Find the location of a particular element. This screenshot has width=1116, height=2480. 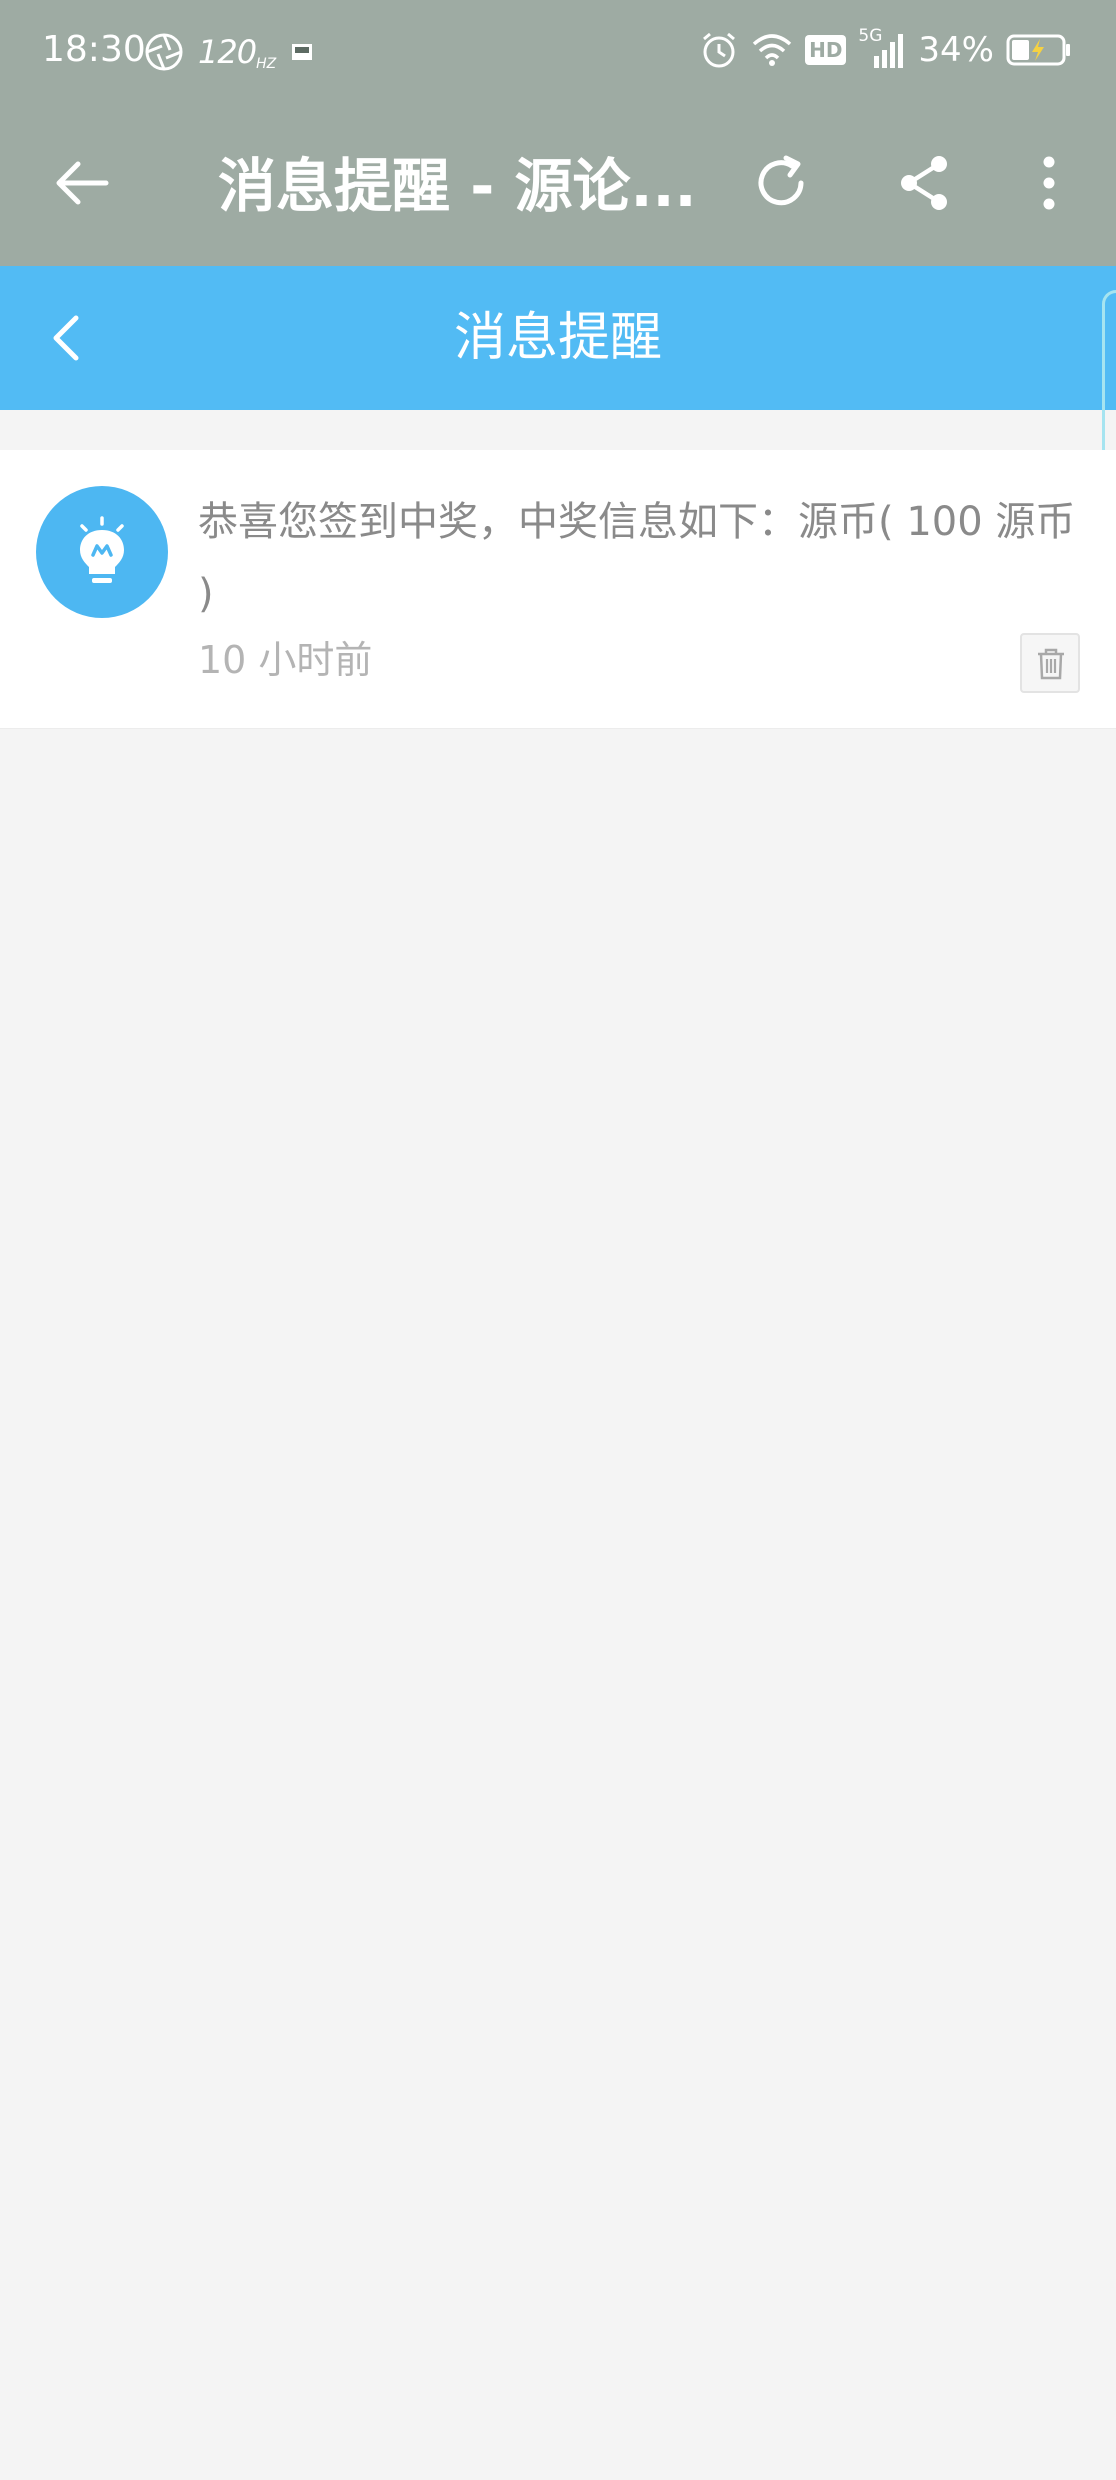

status-right-icons: HD 5G 34% is located at coordinates (885, 50).